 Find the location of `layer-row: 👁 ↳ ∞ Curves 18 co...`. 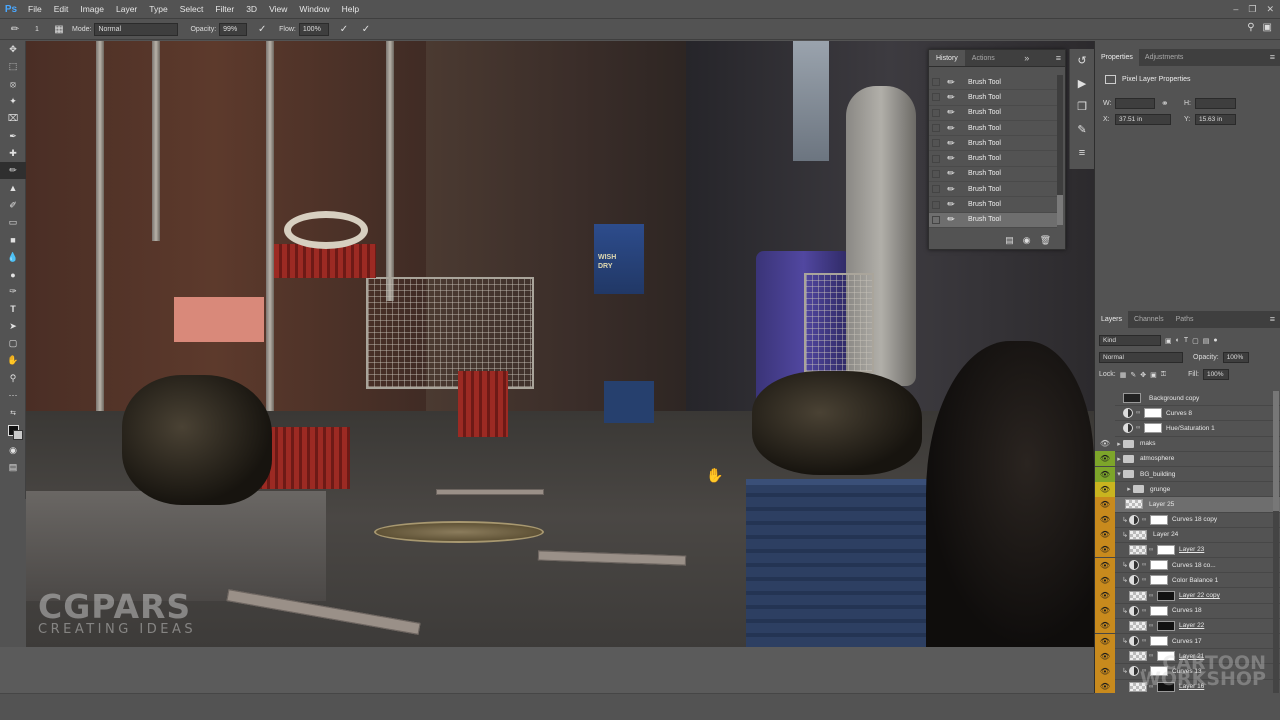

layer-row: 👁 ↳ ∞ Curves 18 co... is located at coordinates (1187, 565).